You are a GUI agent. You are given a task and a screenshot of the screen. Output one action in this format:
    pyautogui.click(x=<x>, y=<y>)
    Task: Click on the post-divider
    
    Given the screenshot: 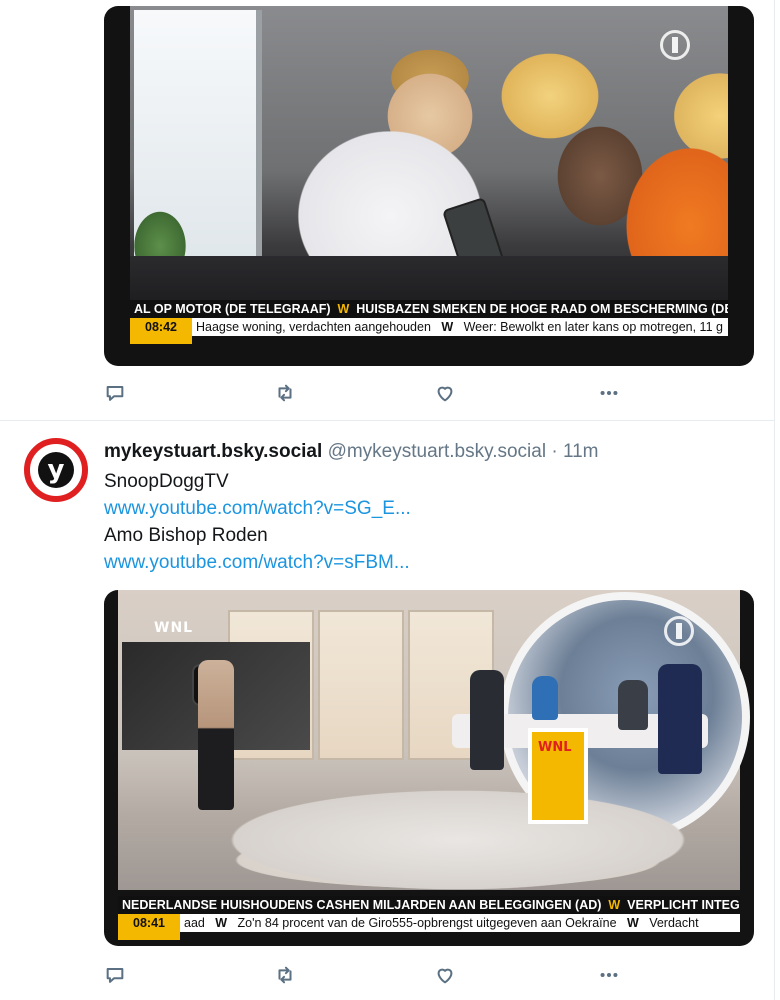 What is the action you would take?
    pyautogui.click(x=387, y=420)
    